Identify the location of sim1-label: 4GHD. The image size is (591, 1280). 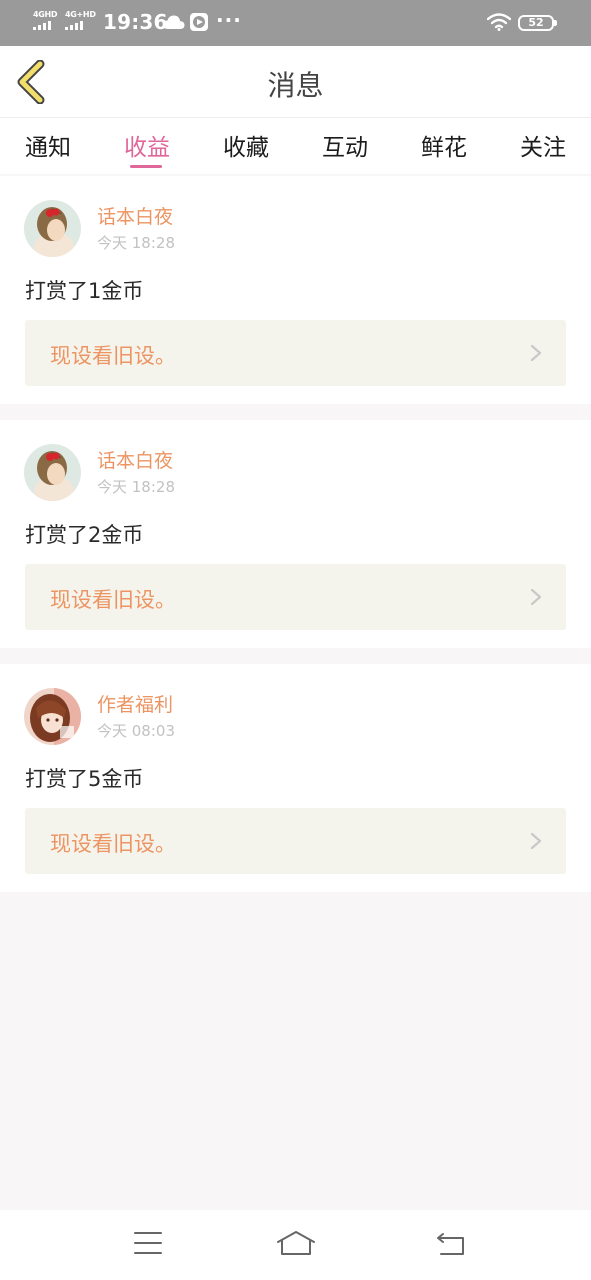
(45, 14).